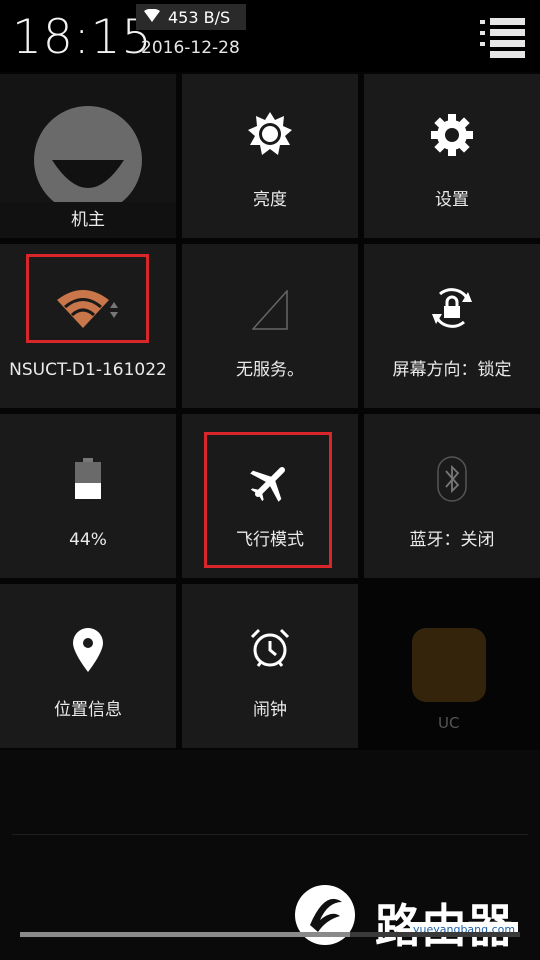 The width and height of the screenshot is (540, 960). What do you see at coordinates (270, 834) in the screenshot?
I see `dock-divider` at bounding box center [270, 834].